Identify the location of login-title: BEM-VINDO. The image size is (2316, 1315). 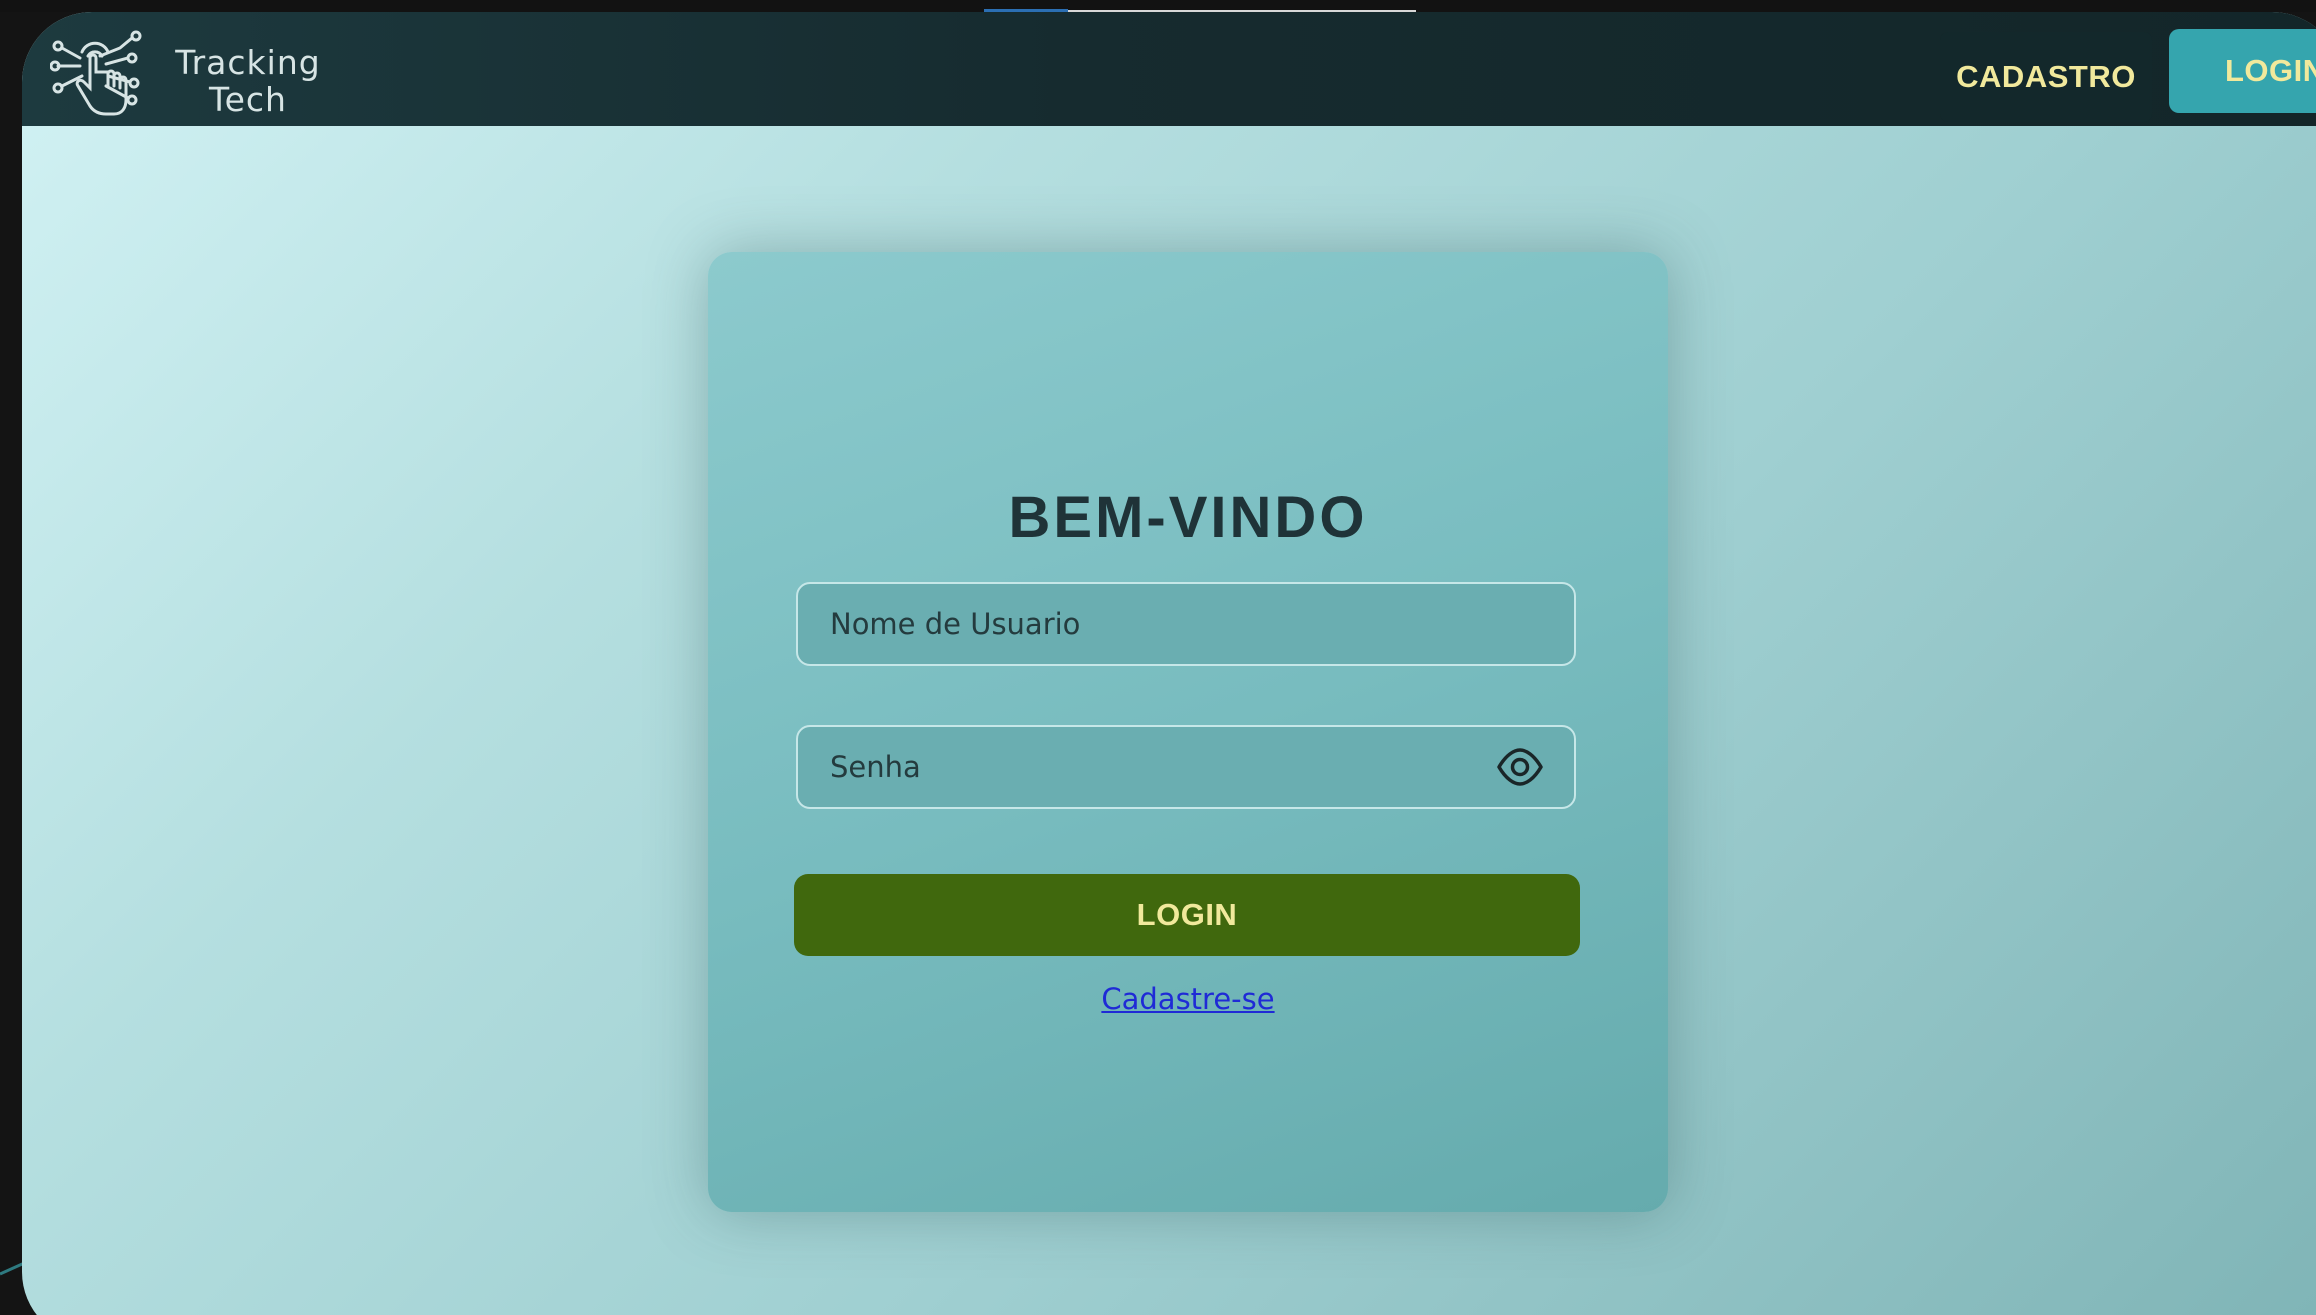
(1188, 517).